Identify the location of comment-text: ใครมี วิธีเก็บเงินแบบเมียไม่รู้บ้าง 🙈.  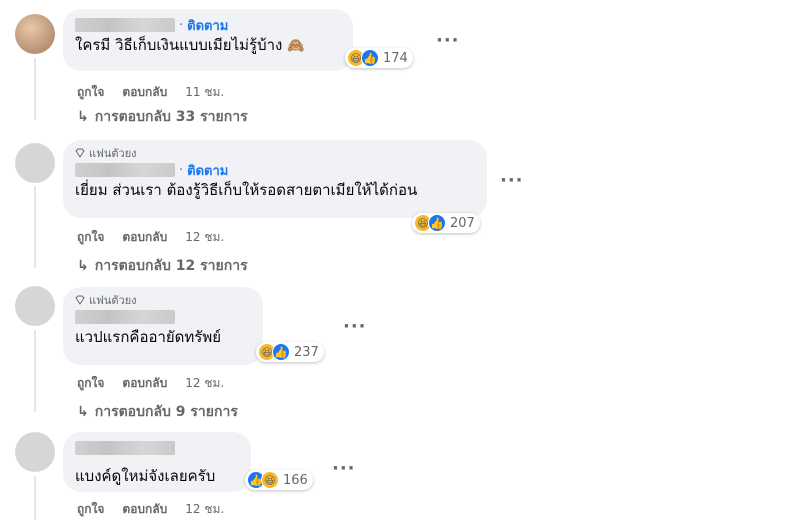
(208, 45).